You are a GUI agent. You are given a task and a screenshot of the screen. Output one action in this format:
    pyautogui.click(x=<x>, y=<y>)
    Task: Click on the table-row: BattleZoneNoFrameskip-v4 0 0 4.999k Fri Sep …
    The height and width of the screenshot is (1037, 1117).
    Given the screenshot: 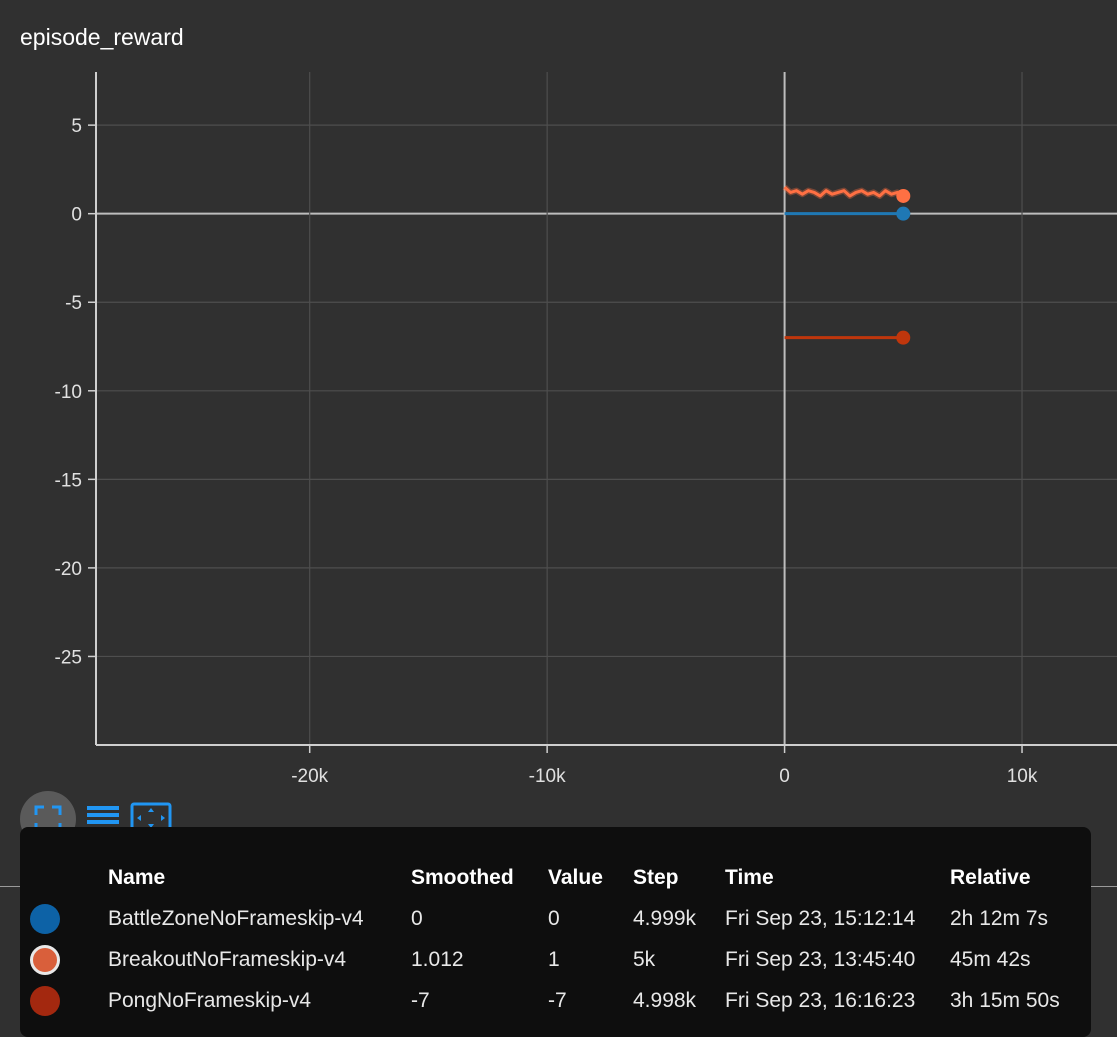 What is the action you would take?
    pyautogui.click(x=560, y=918)
    